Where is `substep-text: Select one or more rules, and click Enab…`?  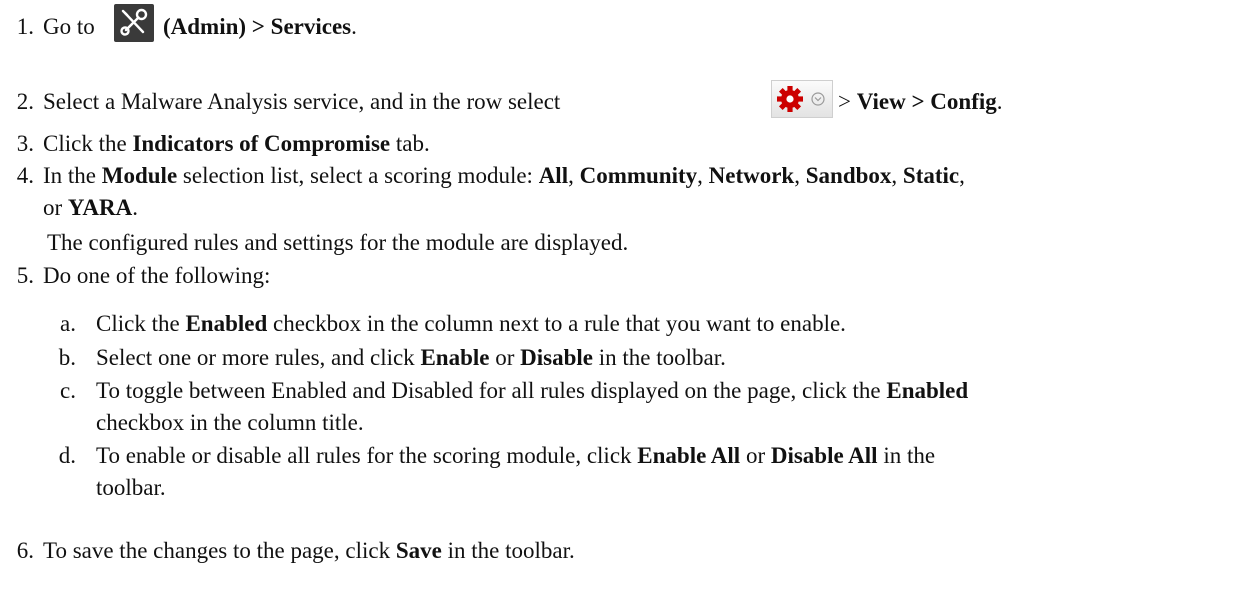 substep-text: Select one or more rules, and click Enab… is located at coordinates (411, 357).